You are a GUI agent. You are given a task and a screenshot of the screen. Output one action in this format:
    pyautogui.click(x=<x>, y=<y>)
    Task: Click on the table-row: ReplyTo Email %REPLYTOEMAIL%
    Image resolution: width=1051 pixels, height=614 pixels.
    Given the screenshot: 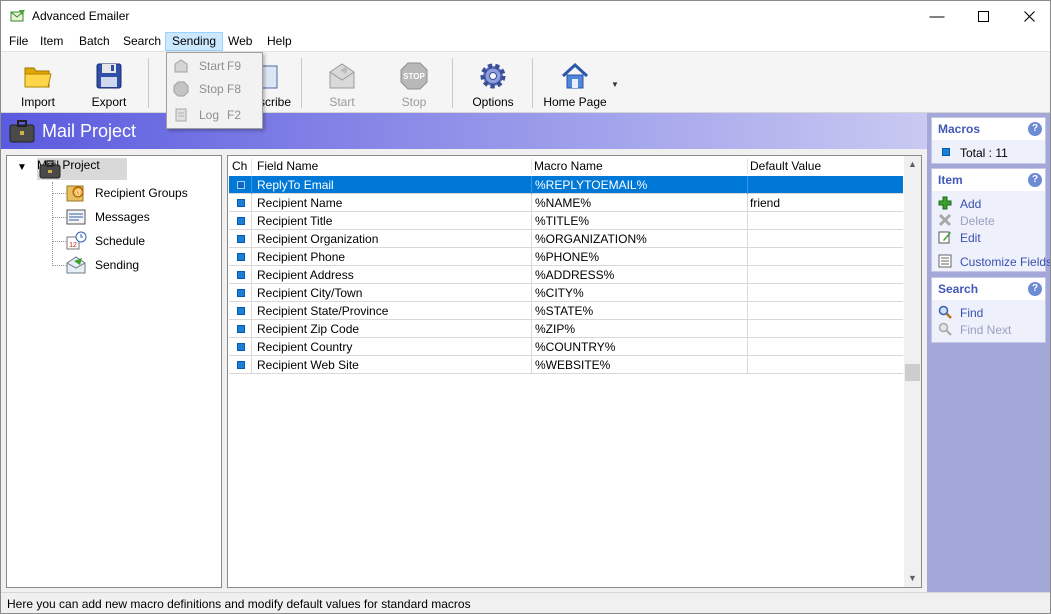 What is the action you would take?
    pyautogui.click(x=566, y=185)
    